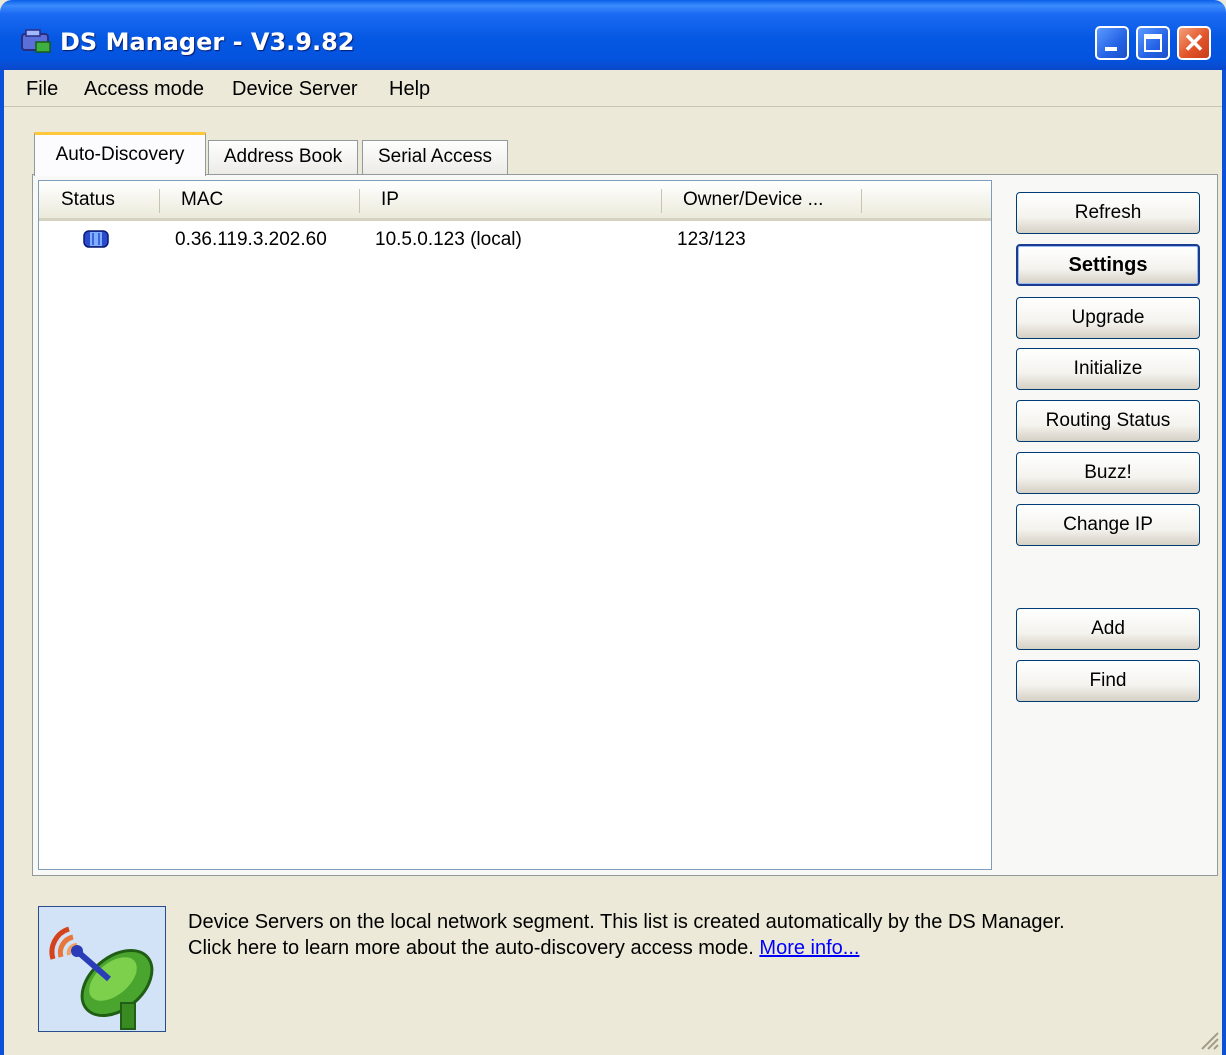  I want to click on satellite-dish-icon, so click(102, 969).